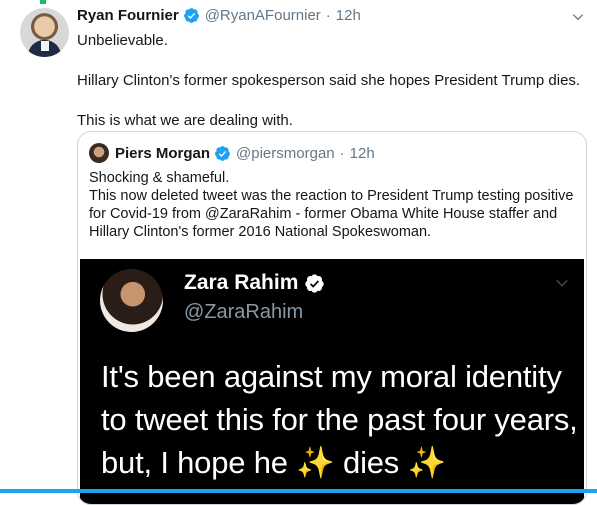 This screenshot has width=597, height=505. I want to click on timestamp: 12h, so click(348, 15).